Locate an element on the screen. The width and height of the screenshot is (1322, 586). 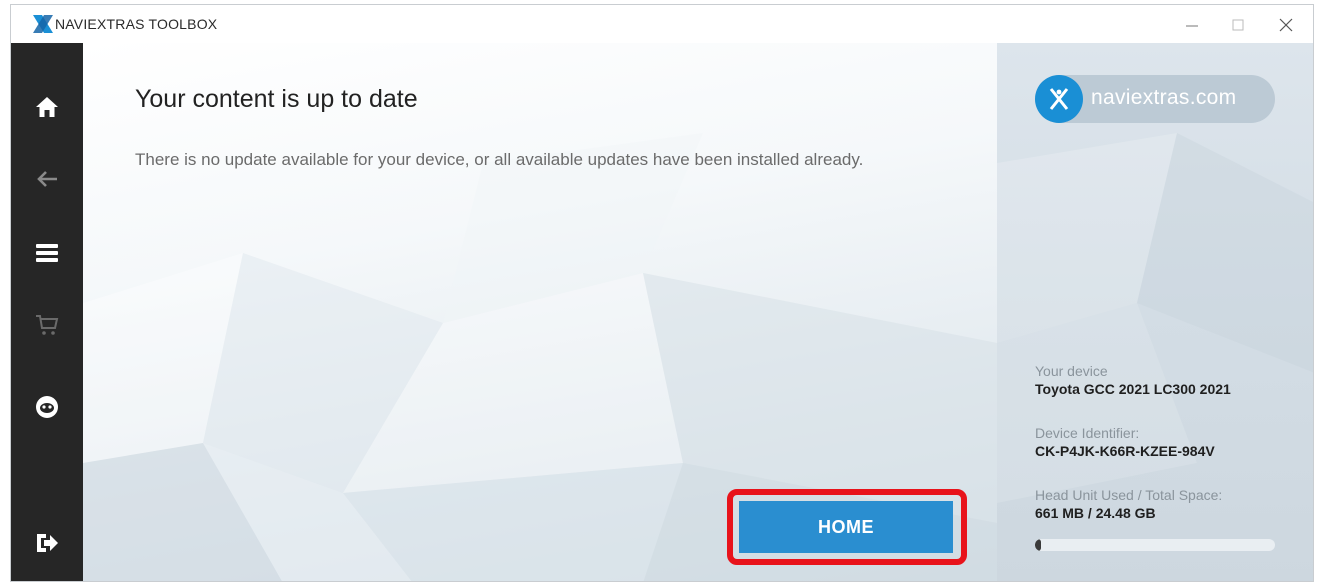
storage-progress-fill is located at coordinates (1038, 545).